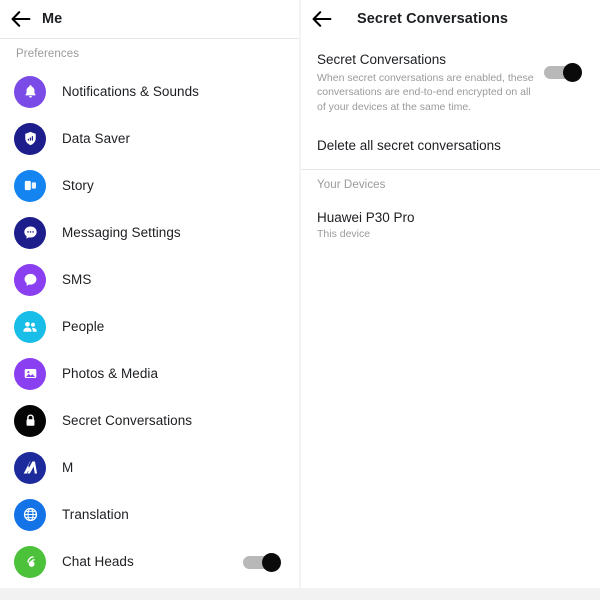 The image size is (600, 600). Describe the element at coordinates (77, 279) in the screenshot. I see `settings-row-label: SMS` at that location.